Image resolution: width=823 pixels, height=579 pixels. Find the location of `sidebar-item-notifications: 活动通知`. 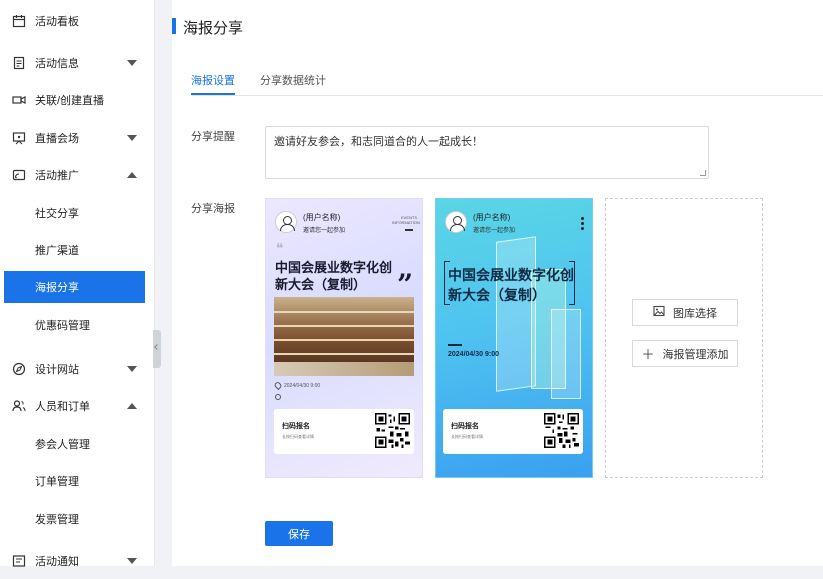

sidebar-item-notifications: 活动通知 is located at coordinates (77, 561).